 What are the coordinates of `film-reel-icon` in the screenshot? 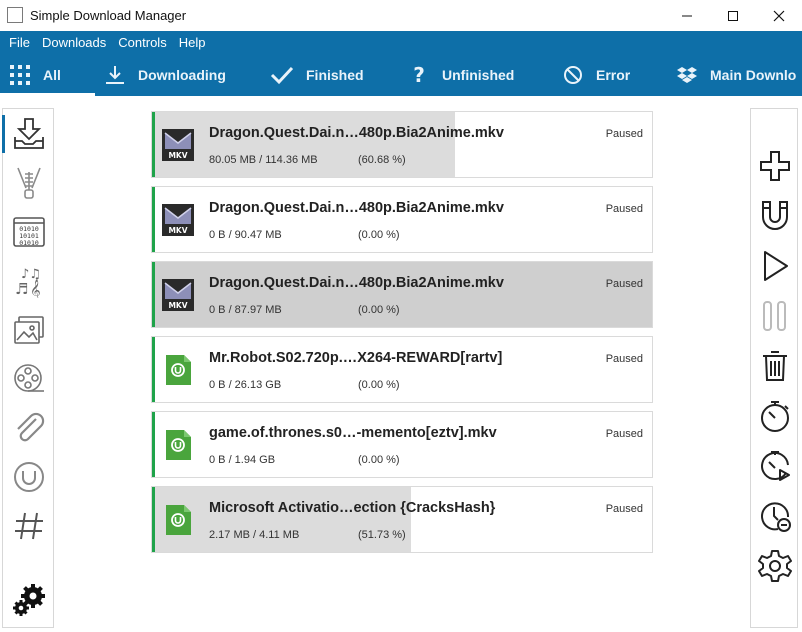 It's located at (29, 378).